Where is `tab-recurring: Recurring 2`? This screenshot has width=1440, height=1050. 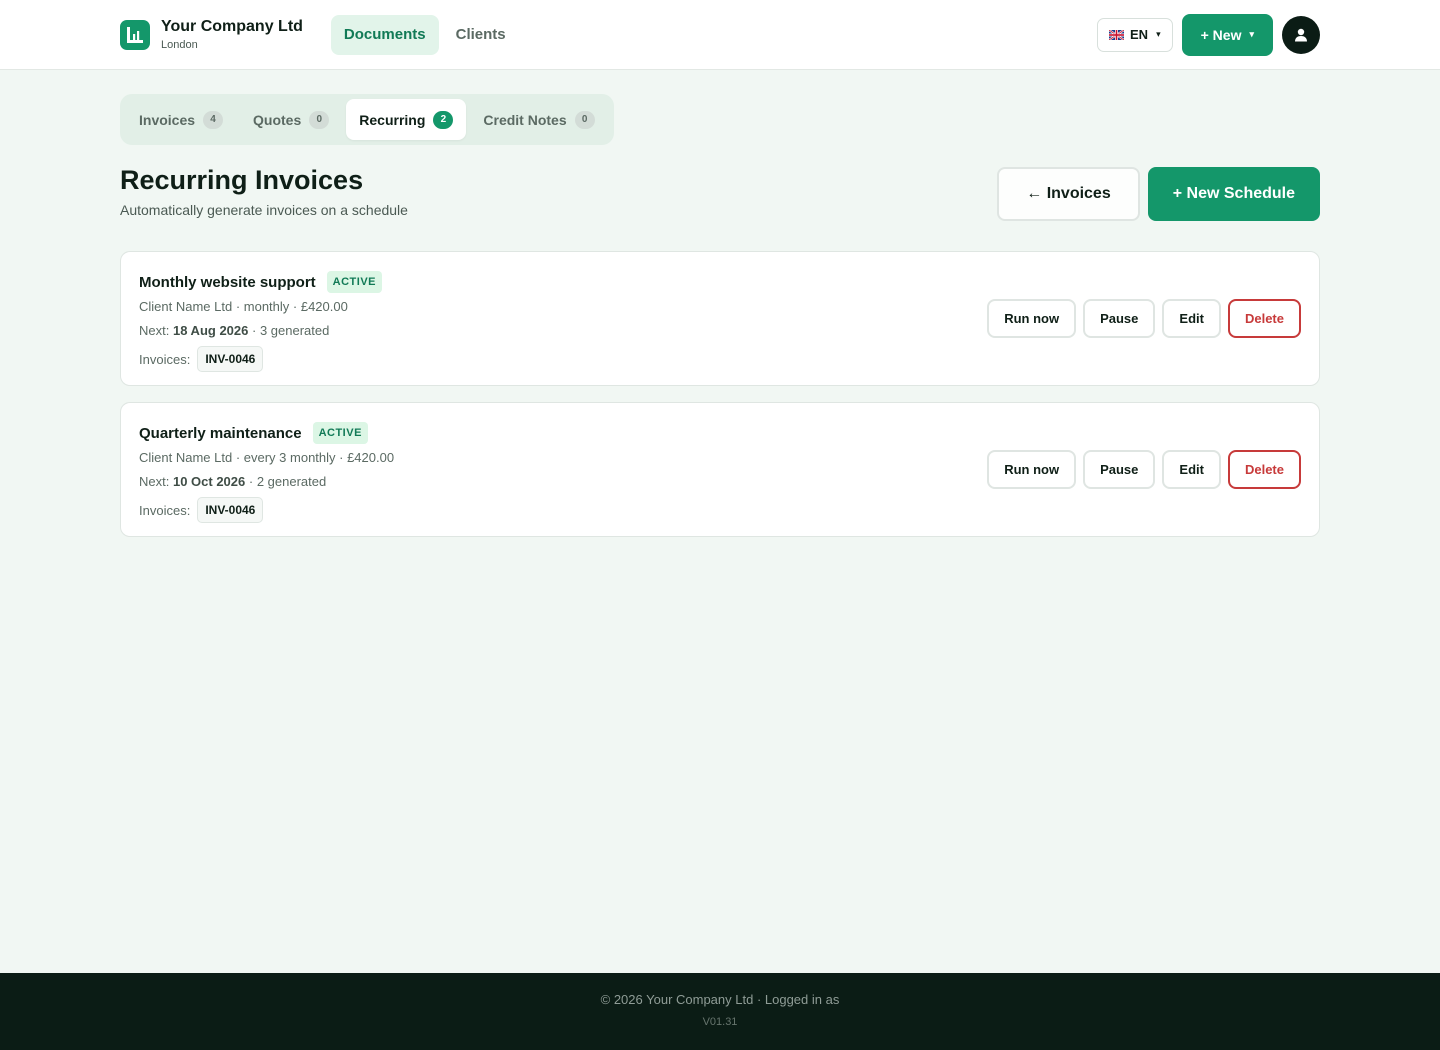
tab-recurring: Recurring 2 is located at coordinates (406, 119).